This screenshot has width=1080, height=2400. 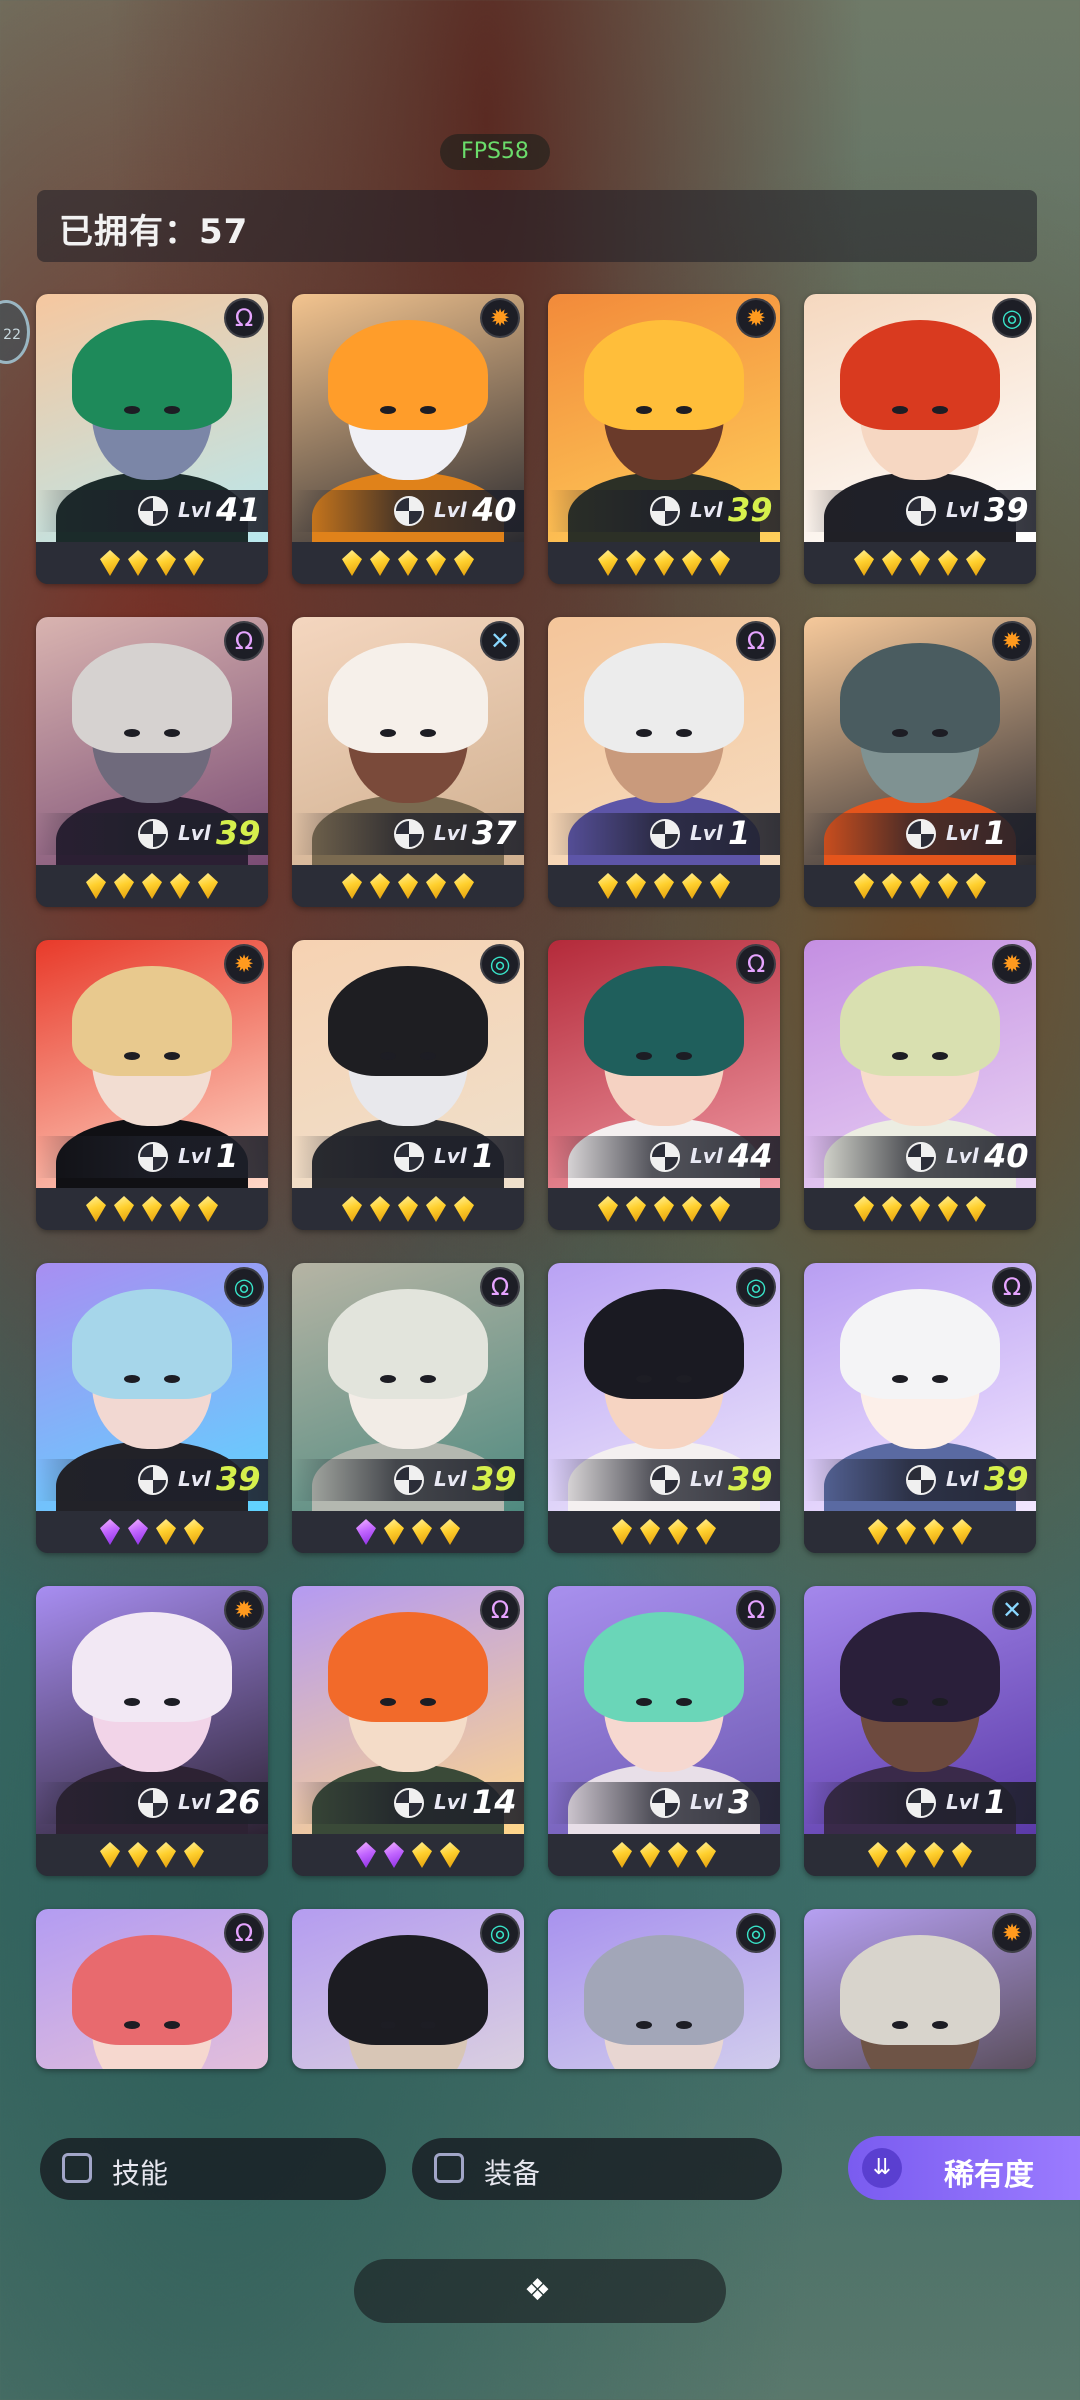 What do you see at coordinates (920, 1731) in the screenshot?
I see `hero-card: ✕ Lvl 1` at bounding box center [920, 1731].